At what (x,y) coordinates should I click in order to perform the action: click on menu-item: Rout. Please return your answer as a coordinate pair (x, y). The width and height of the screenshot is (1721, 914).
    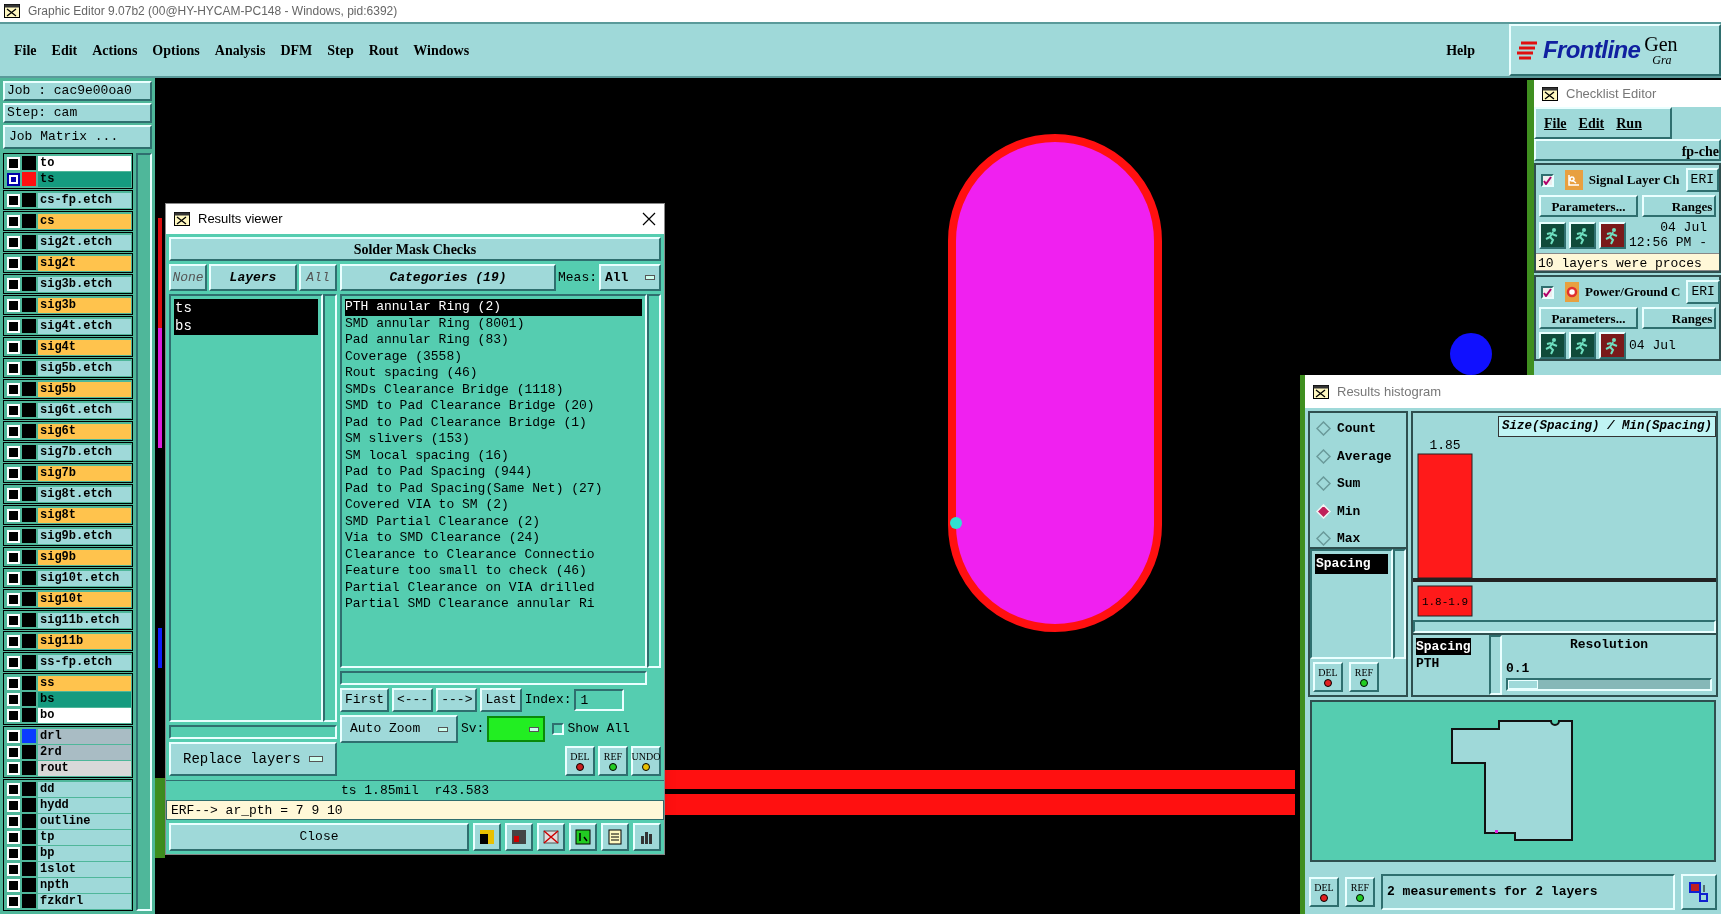
    Looking at the image, I should click on (383, 50).